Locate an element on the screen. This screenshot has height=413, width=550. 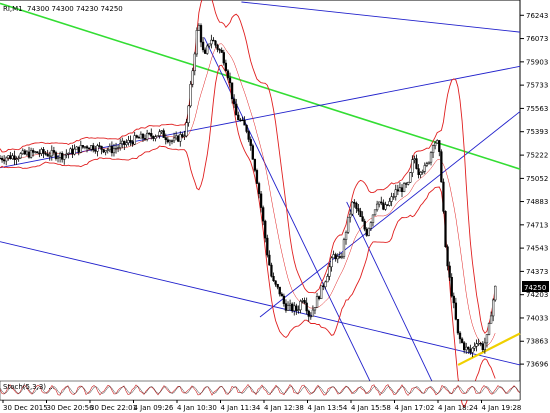
price-tick-label: 74203 is located at coordinates (537, 295).